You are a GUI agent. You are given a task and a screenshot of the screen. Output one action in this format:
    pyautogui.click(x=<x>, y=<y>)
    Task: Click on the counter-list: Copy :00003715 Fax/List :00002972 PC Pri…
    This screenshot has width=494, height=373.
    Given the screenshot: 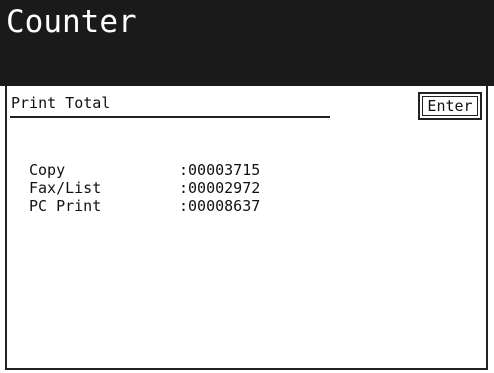 What is the action you would take?
    pyautogui.click(x=144, y=188)
    